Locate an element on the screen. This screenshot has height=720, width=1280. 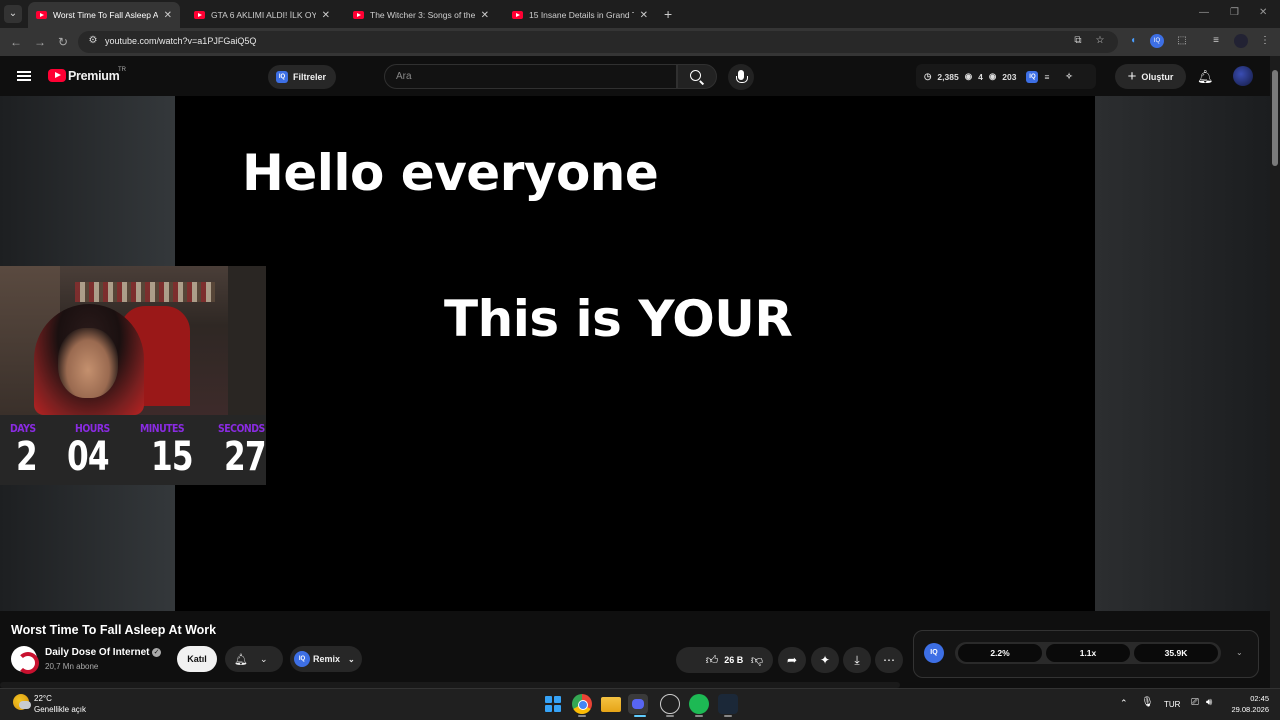
obs-icon is located at coordinates (670, 704).